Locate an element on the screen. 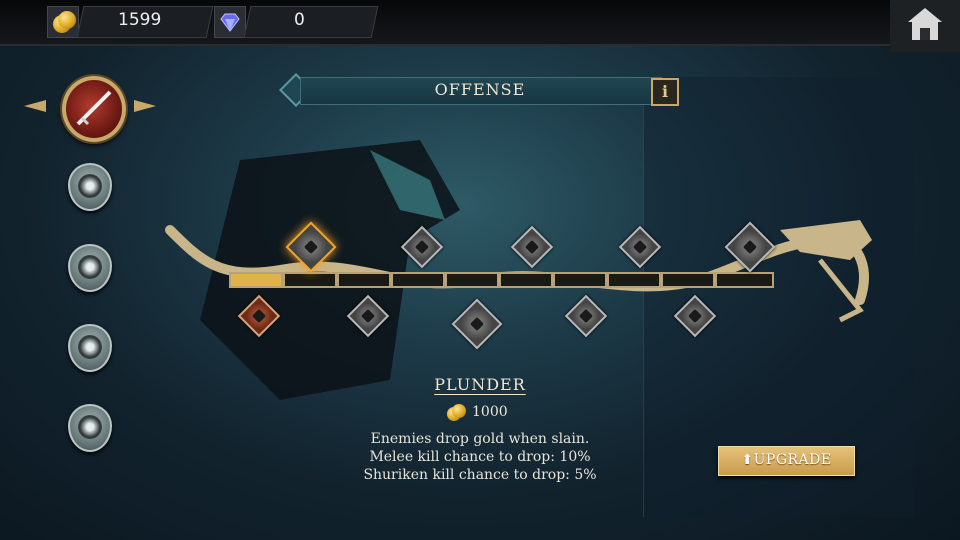 The height and width of the screenshot is (540, 960). tab-stealth is located at coordinates (90, 428).